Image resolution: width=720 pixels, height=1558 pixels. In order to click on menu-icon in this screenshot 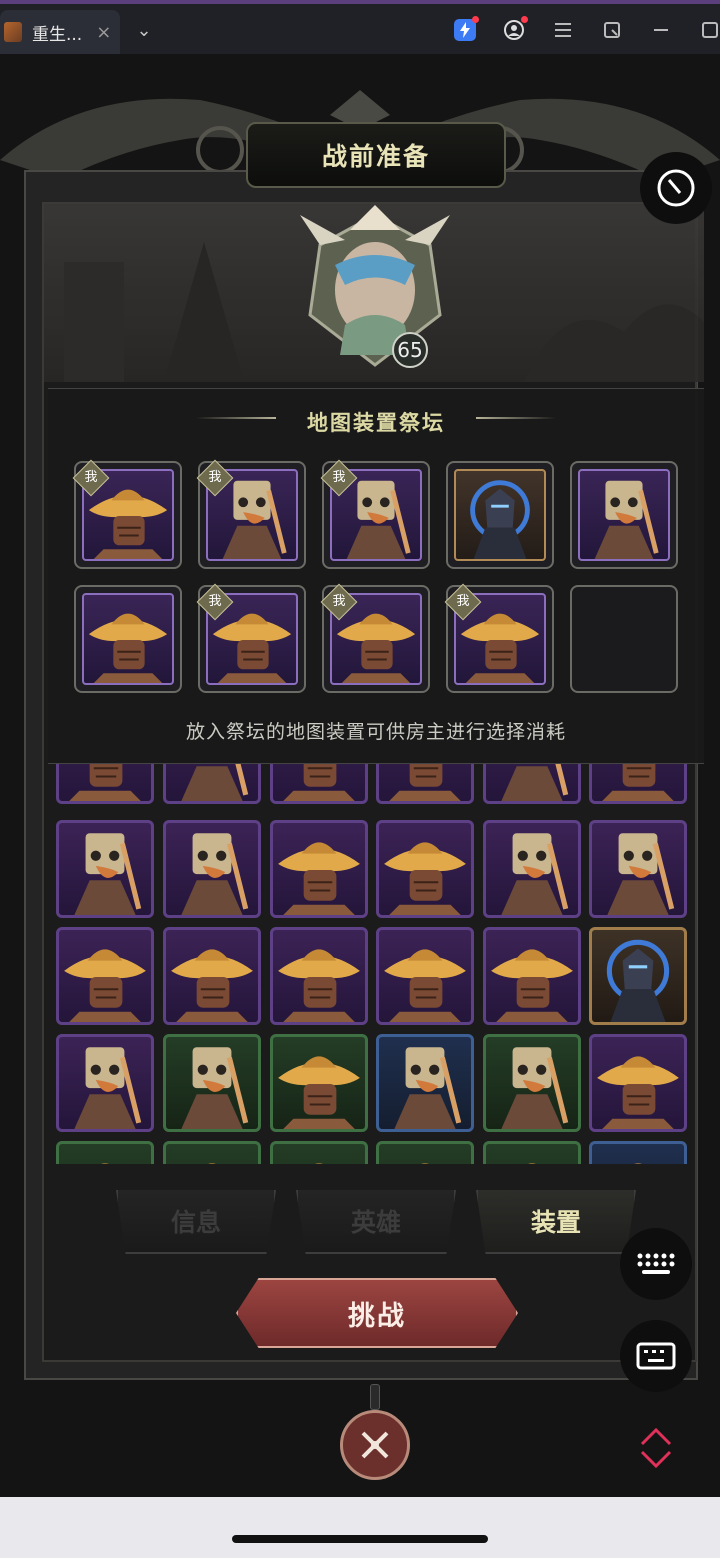, I will do `click(563, 30)`.